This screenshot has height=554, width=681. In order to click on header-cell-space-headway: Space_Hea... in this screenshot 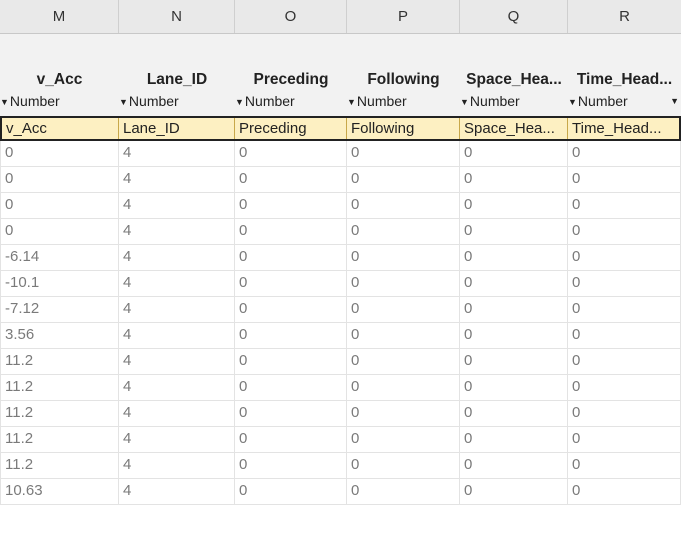, I will do `click(514, 128)`.